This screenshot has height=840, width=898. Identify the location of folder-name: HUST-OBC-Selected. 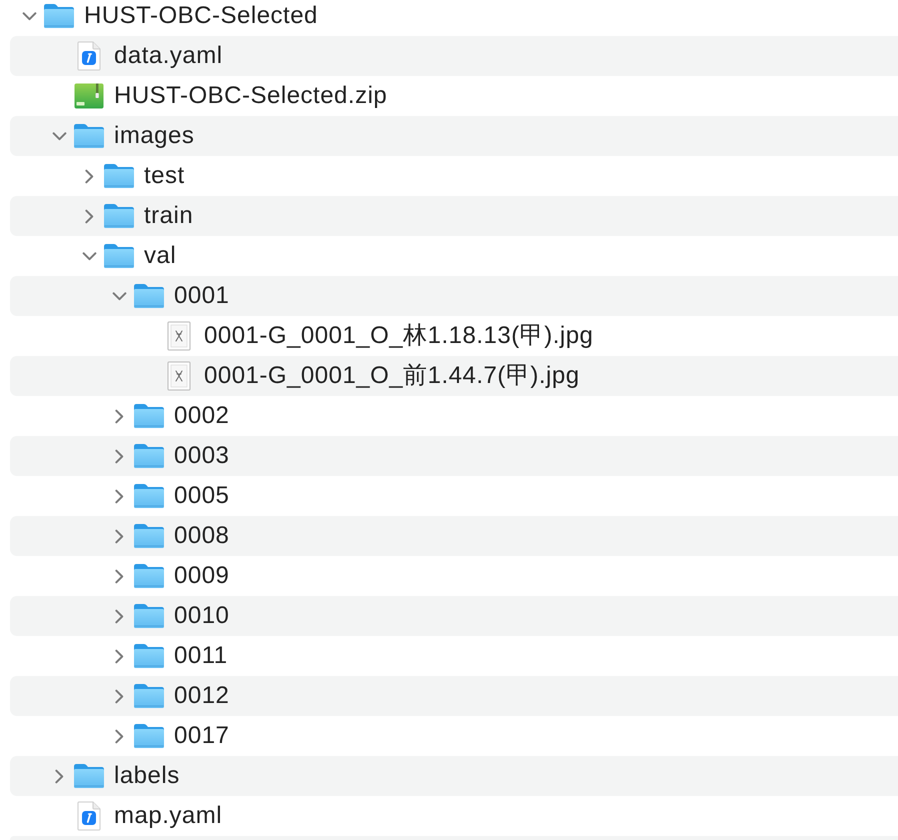
(201, 16).